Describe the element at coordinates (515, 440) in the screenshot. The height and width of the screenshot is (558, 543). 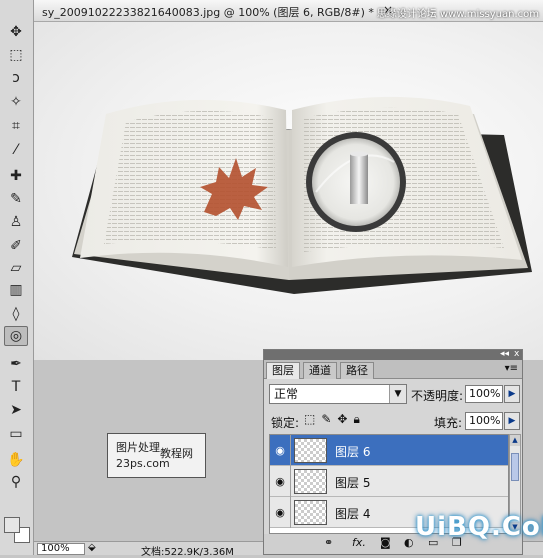
I see `scroll-up-icon: ▲` at that location.